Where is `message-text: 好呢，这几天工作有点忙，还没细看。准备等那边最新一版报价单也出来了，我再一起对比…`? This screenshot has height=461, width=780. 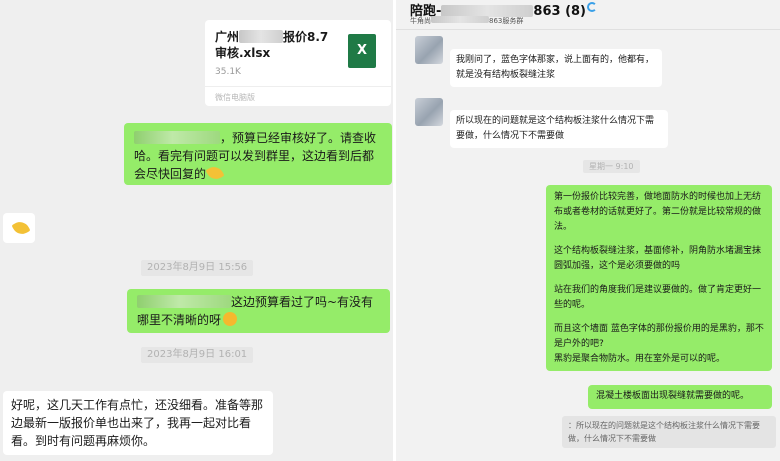
message-text: 好呢，这几天工作有点忙，还没细看。准备等那边最新一版报价单也出来了，我再一起对比… is located at coordinates (137, 423).